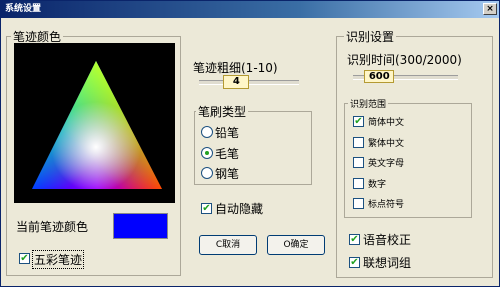 This screenshot has height=287, width=500. I want to click on range-english-checkbox, so click(358, 162).